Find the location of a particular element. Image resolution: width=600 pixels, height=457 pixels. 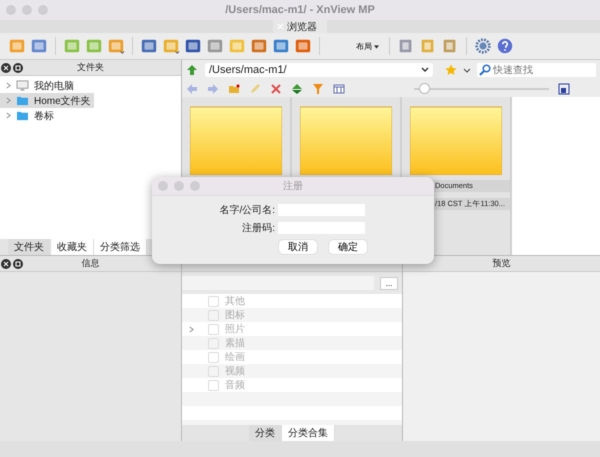

new-folder-icon is located at coordinates (234, 88).